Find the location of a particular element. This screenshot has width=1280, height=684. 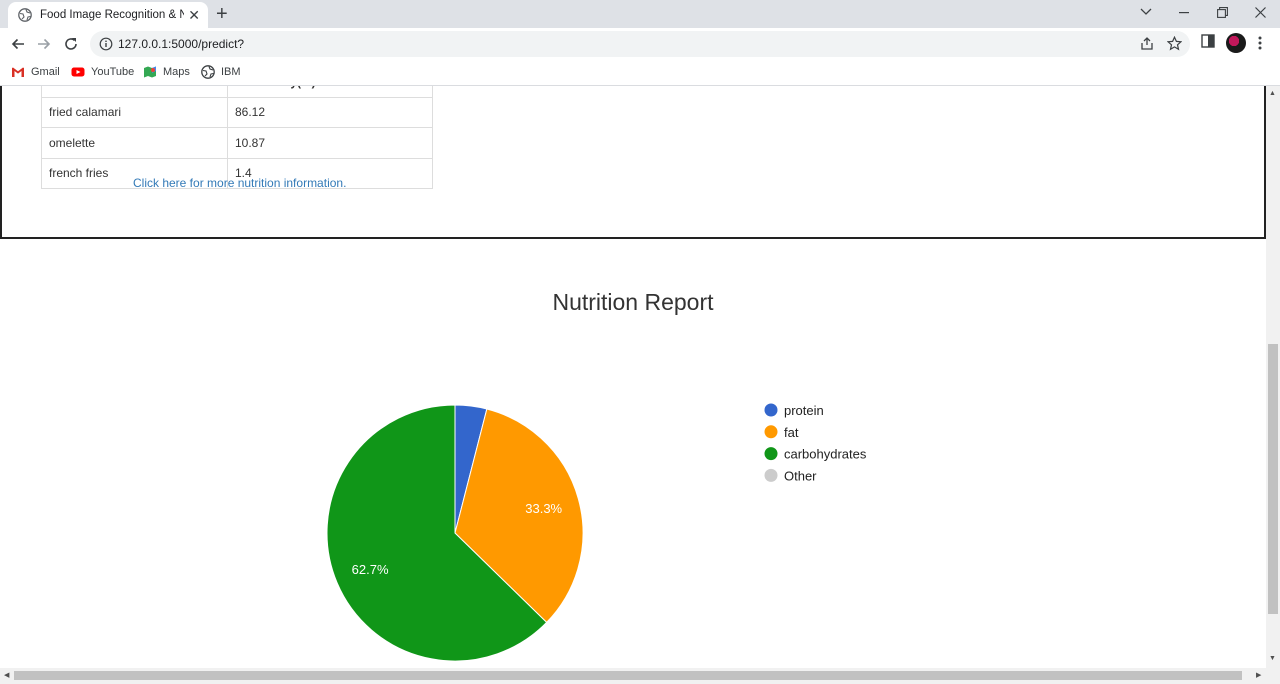

bookmark-youtube: YouTube is located at coordinates (102, 72).